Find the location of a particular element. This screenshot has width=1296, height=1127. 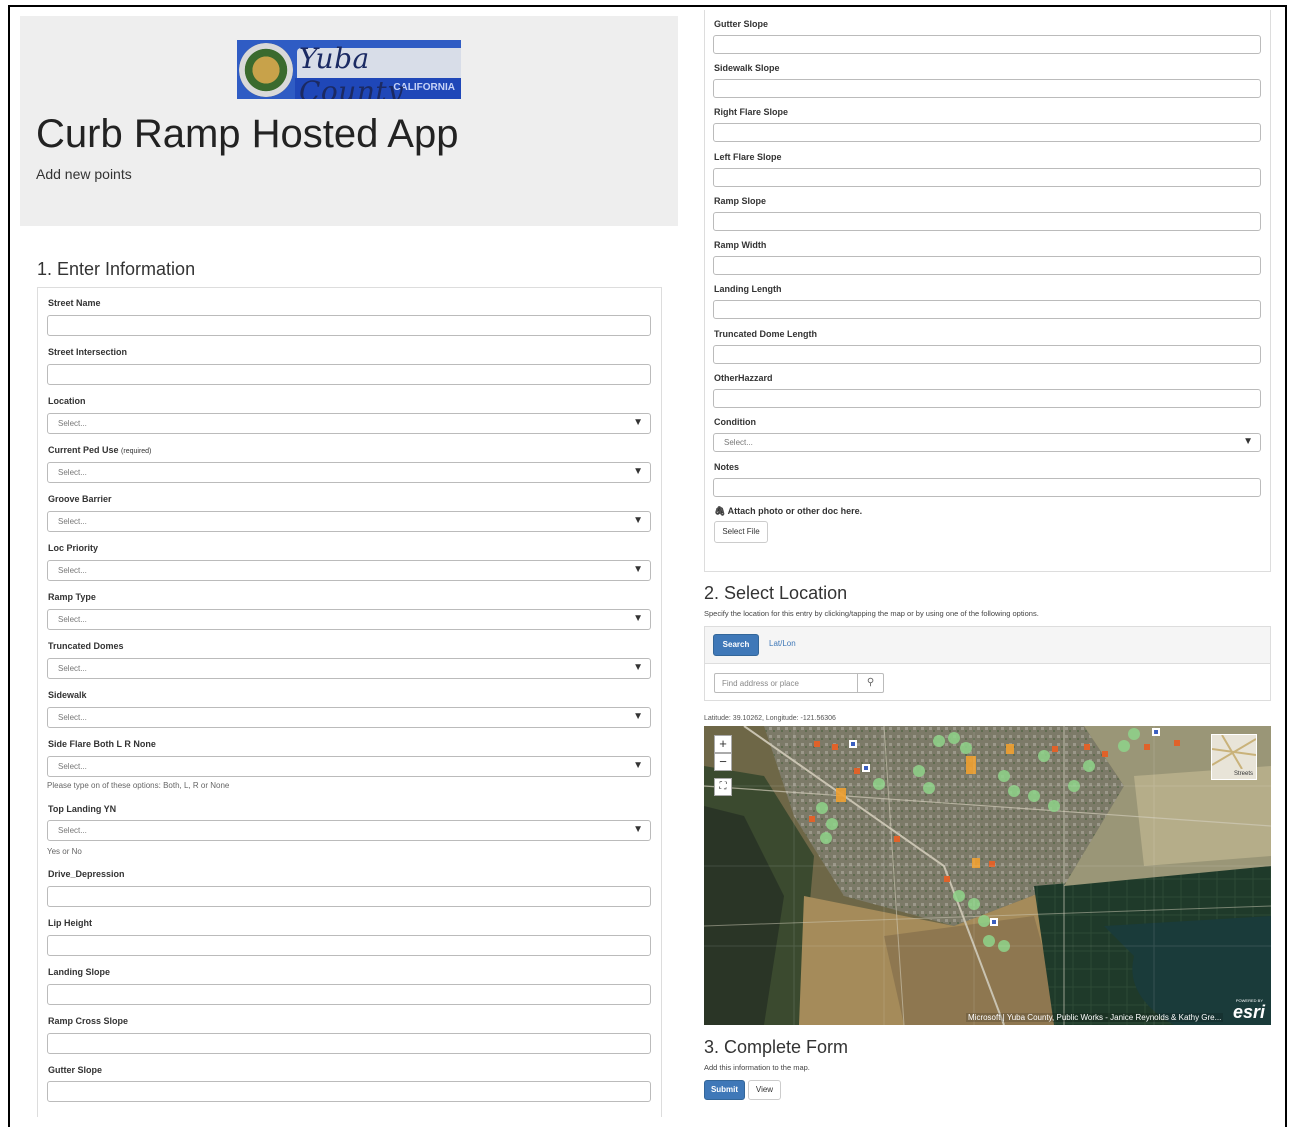

label-gutter-slope: Gutter Slope is located at coordinates (741, 24).